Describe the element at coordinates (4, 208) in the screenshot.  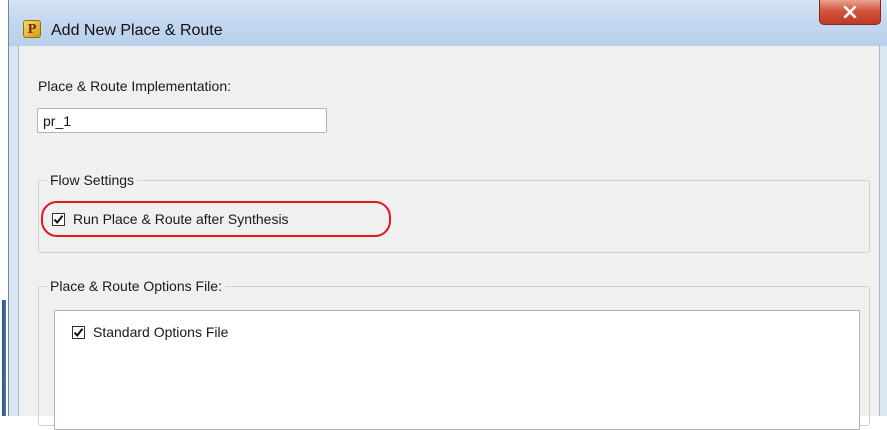
I see `desktop-edge` at that location.